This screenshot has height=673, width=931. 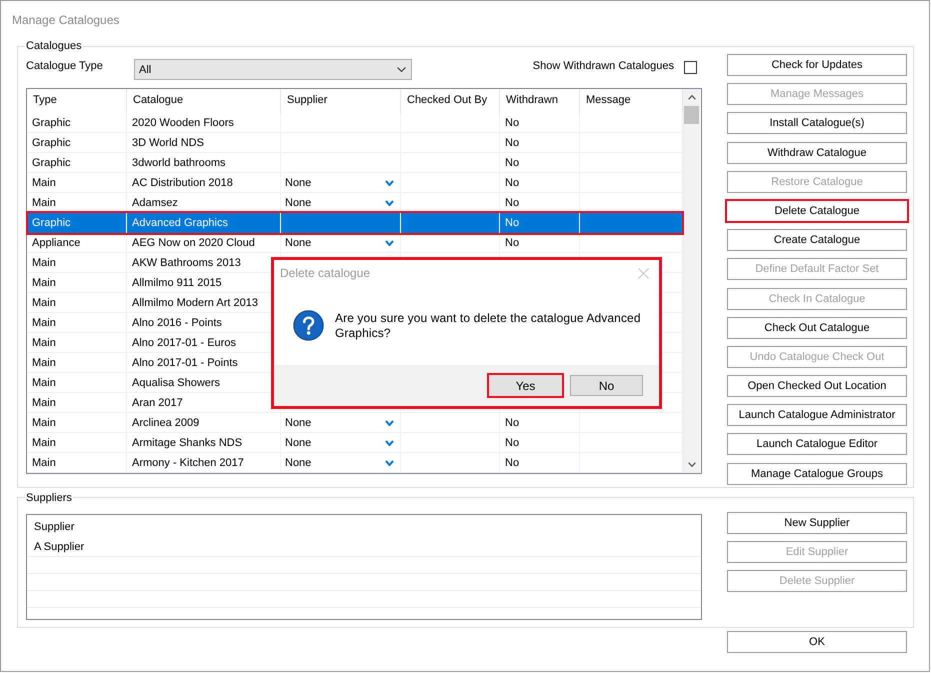 What do you see at coordinates (817, 210) in the screenshot?
I see `action-button: Delete Catalogue` at bounding box center [817, 210].